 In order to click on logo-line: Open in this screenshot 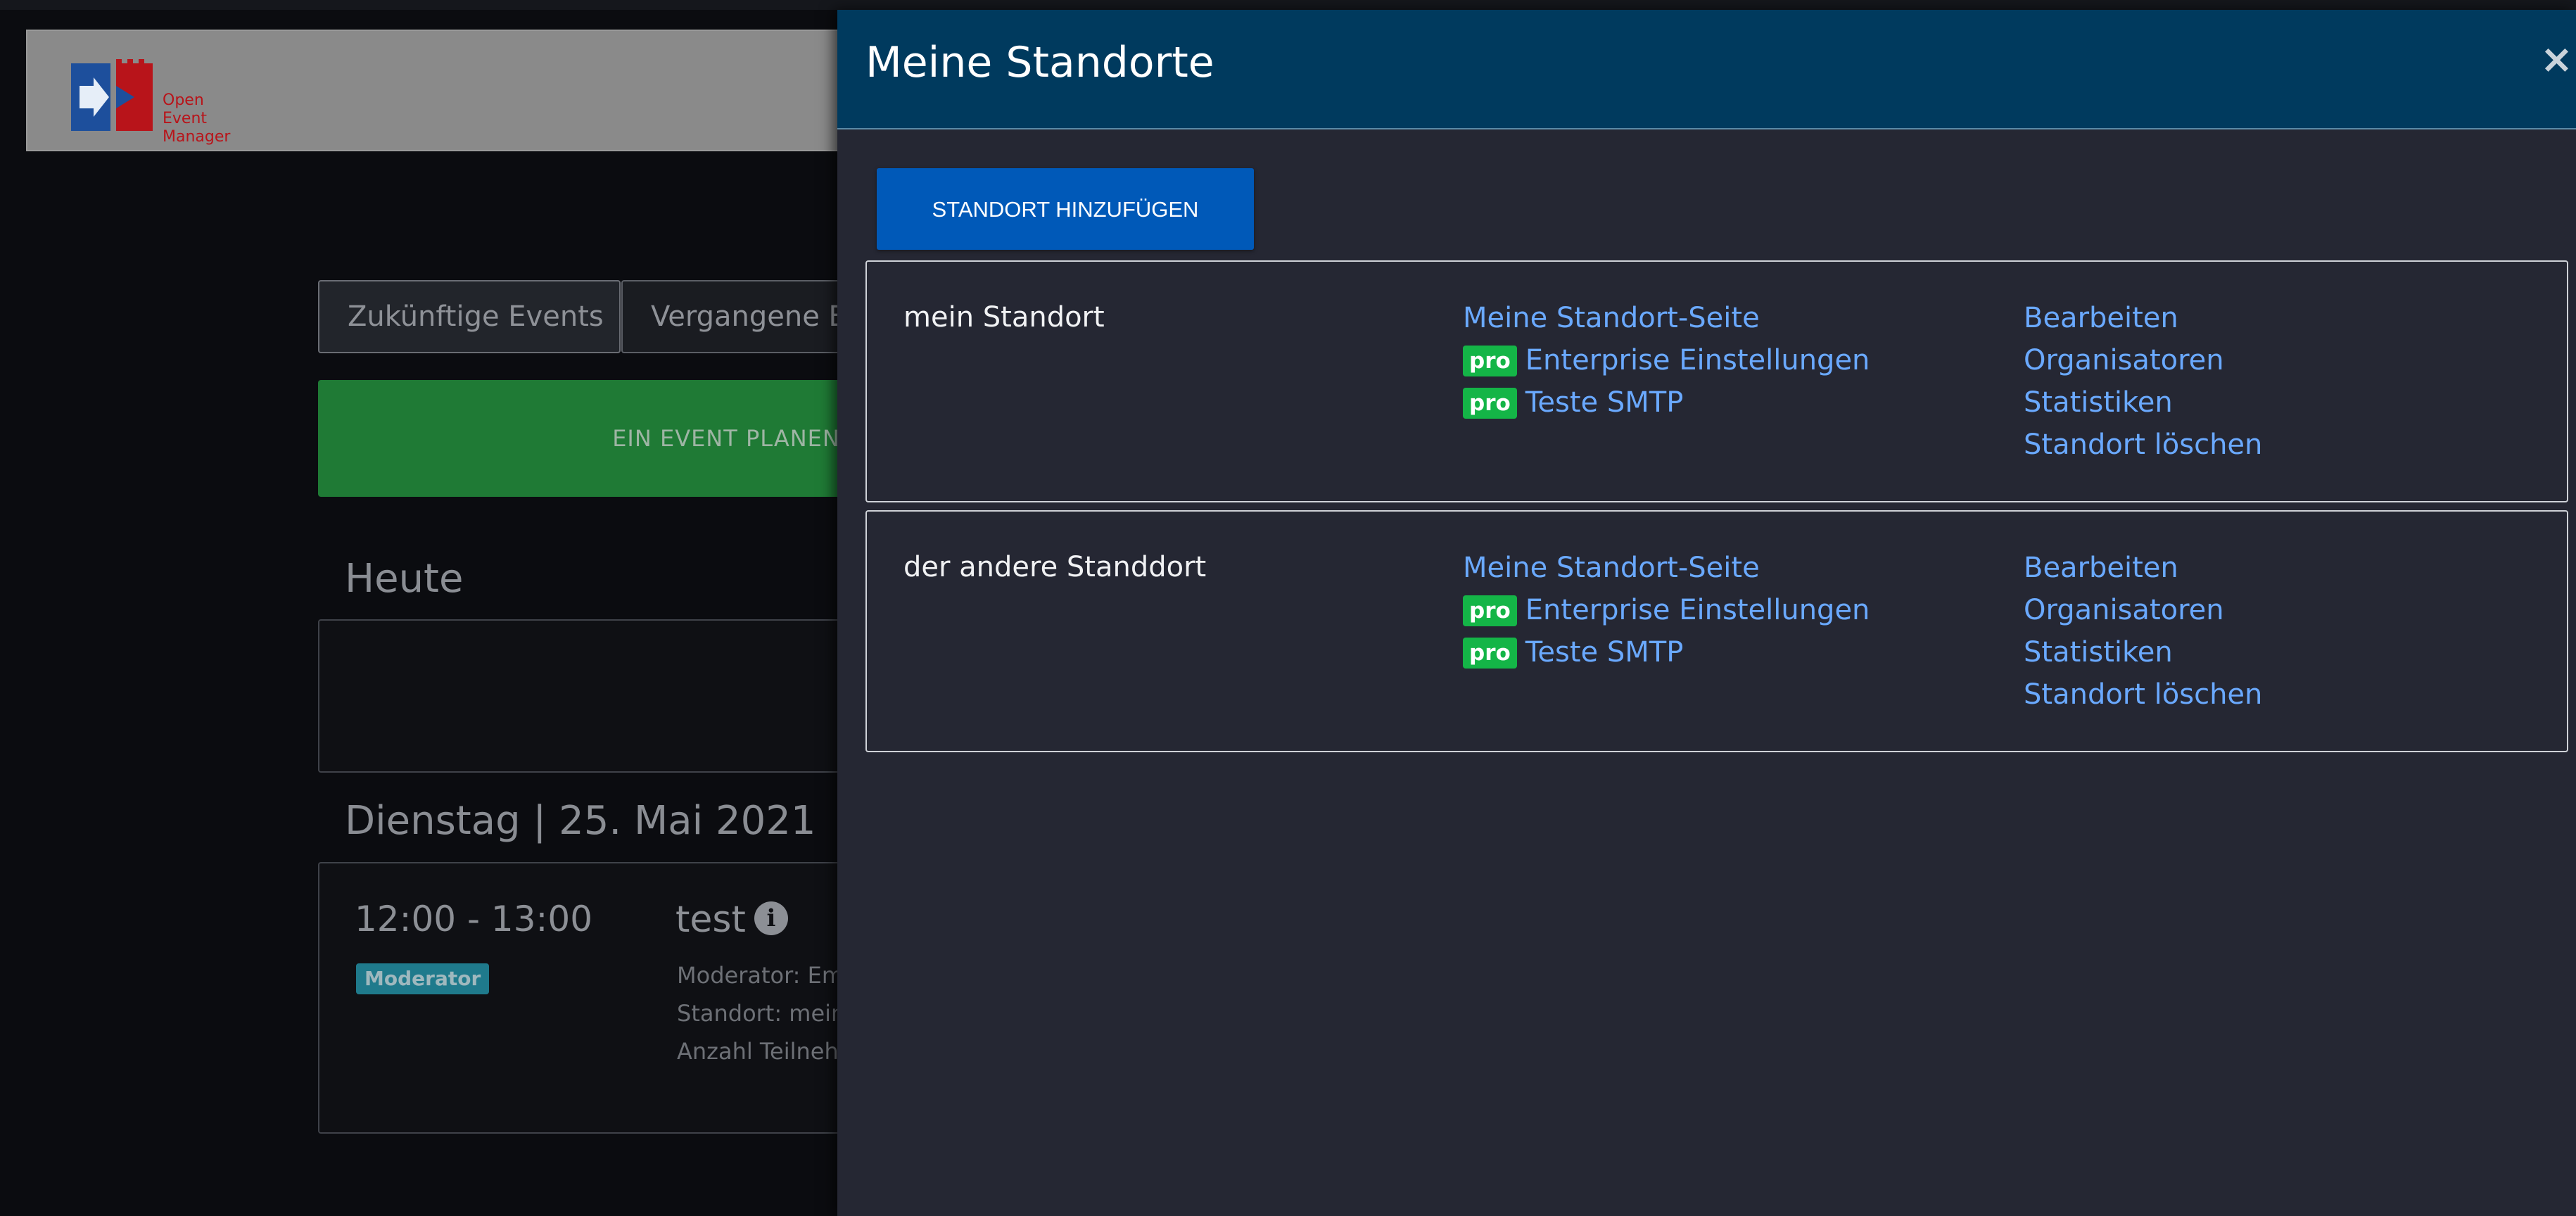, I will do `click(183, 100)`.